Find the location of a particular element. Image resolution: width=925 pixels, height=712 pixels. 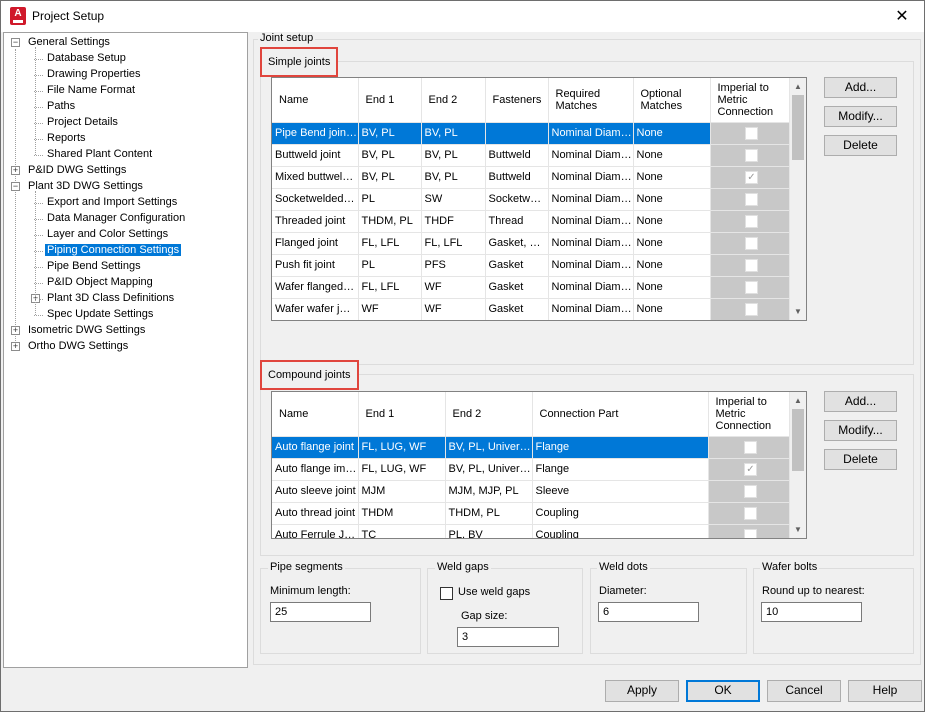

scroll-down-icon: ▼ is located at coordinates (798, 529).